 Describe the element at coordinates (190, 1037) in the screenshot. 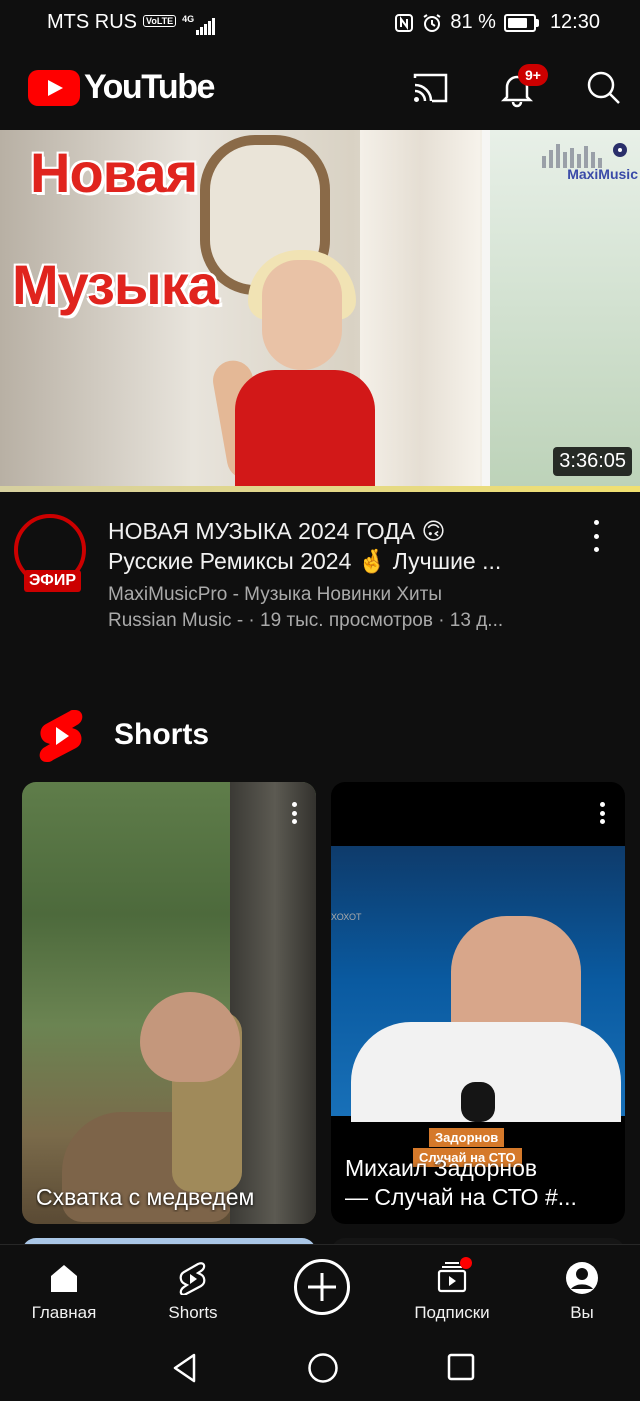

I see `short-thumbnail-head` at that location.